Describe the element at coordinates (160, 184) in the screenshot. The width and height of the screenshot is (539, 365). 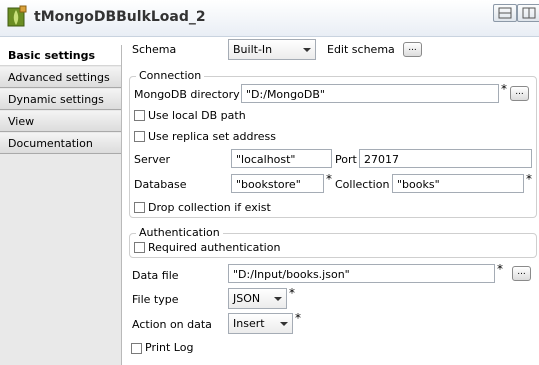
I see `database-label: Database` at that location.